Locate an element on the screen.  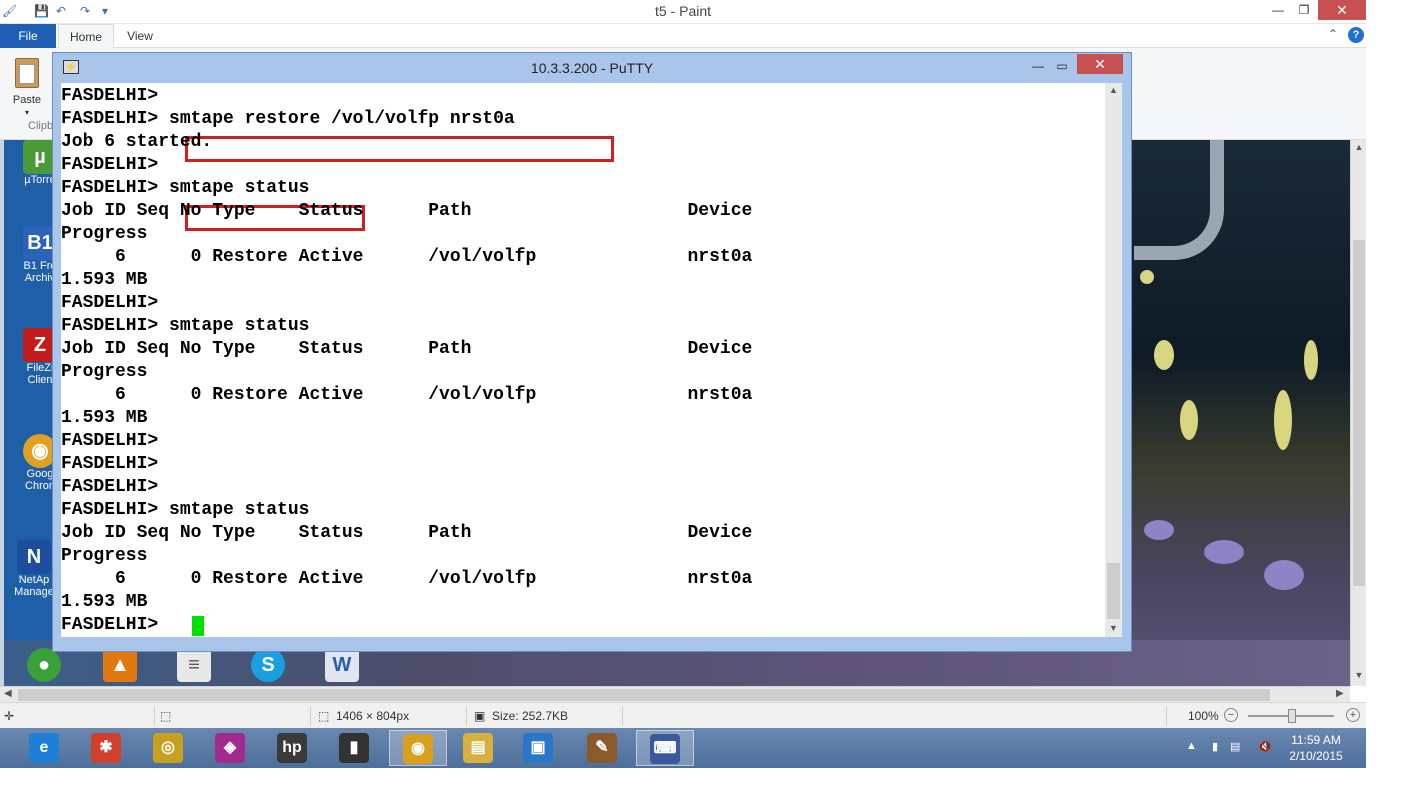
puzzle-app-icon: ✱ is located at coordinates (106, 748).